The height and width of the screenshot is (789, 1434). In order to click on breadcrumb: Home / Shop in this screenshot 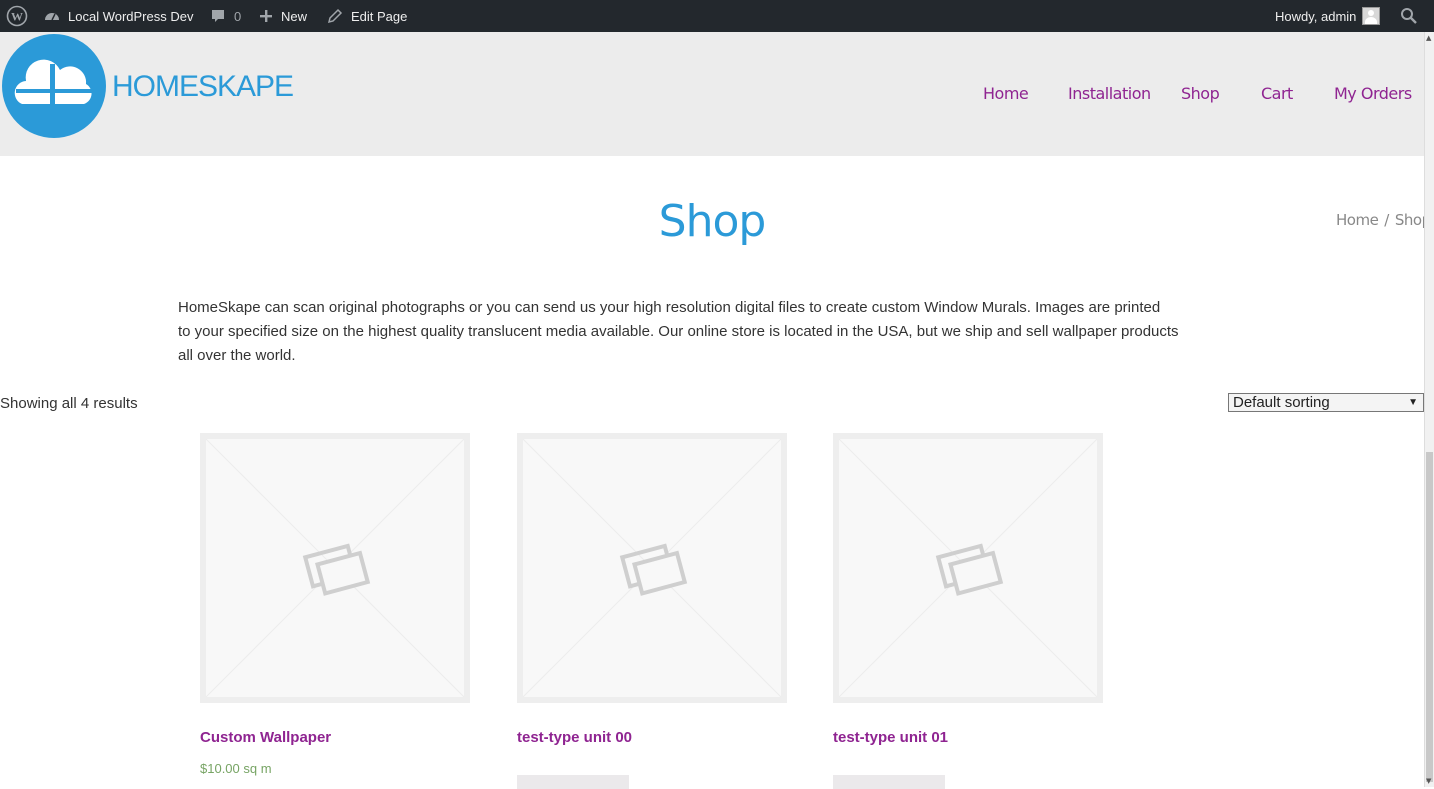, I will do `click(1383, 220)`.